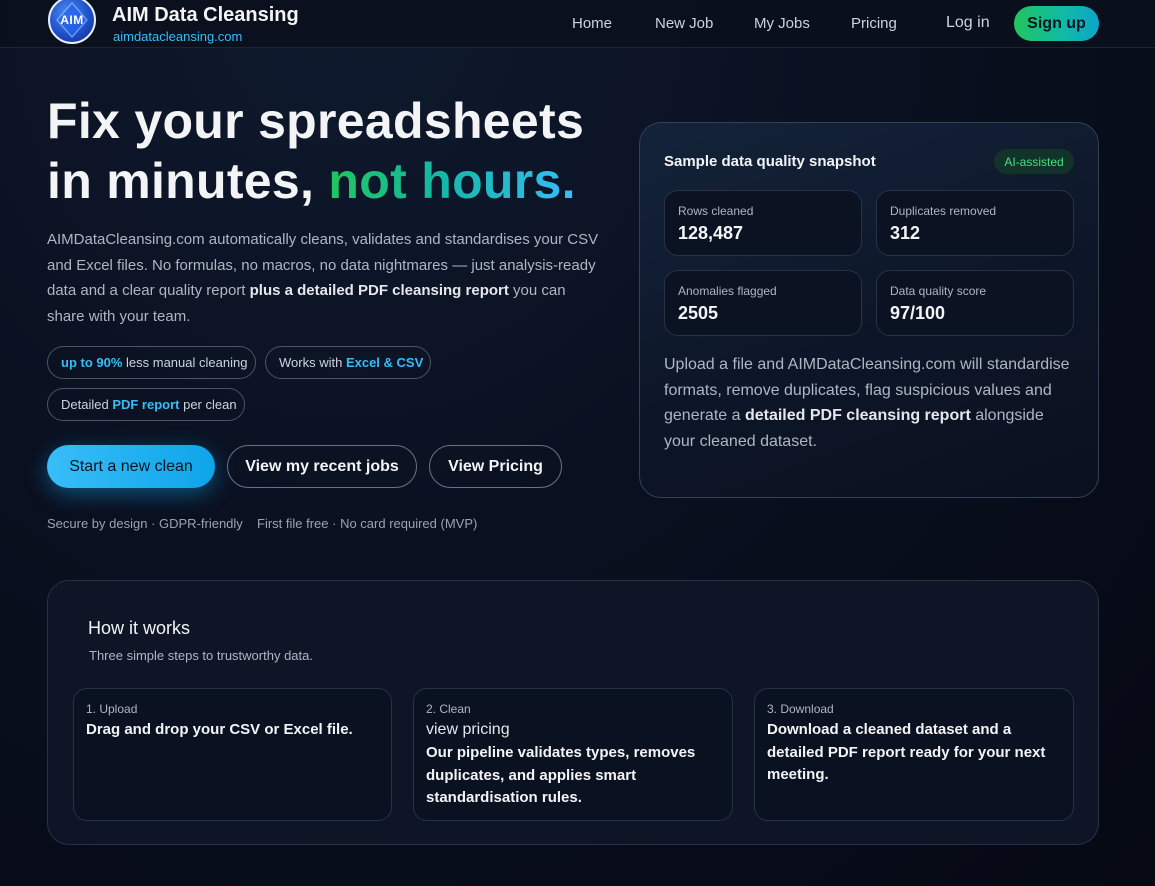 The image size is (1155, 886). What do you see at coordinates (968, 23) in the screenshot?
I see `login-link: Log in` at bounding box center [968, 23].